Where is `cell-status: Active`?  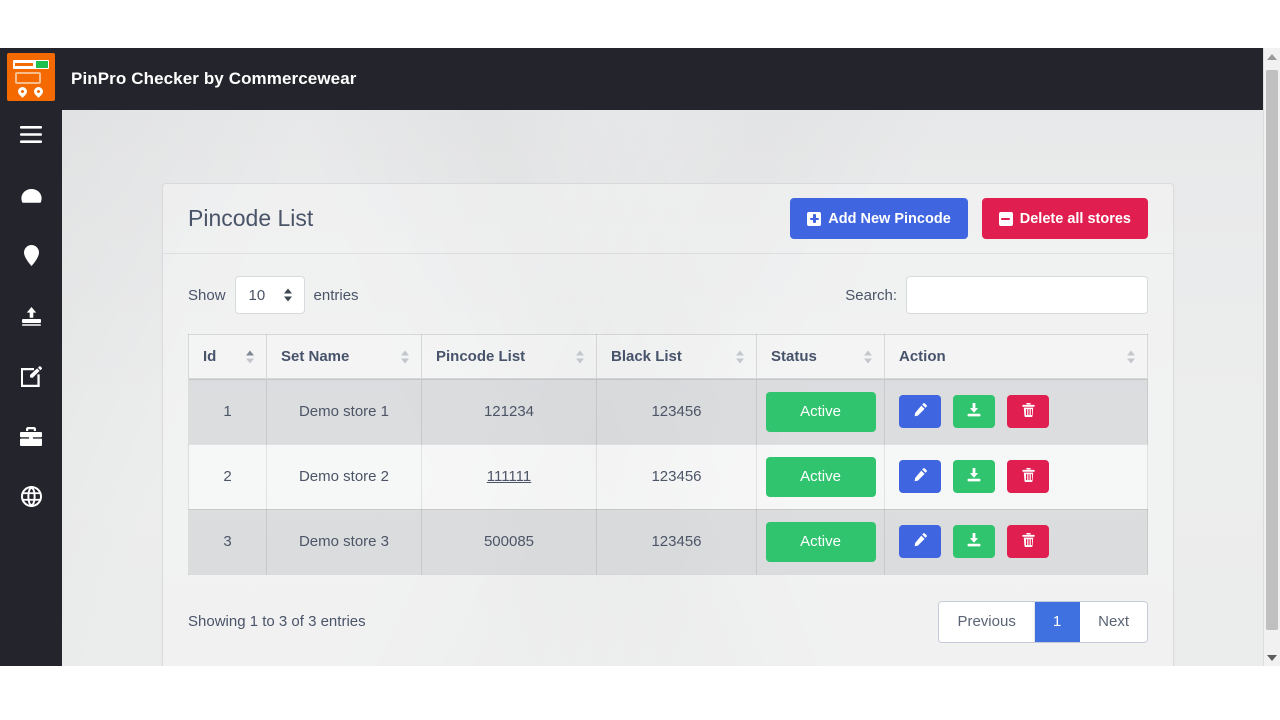
cell-status: Active is located at coordinates (820, 541).